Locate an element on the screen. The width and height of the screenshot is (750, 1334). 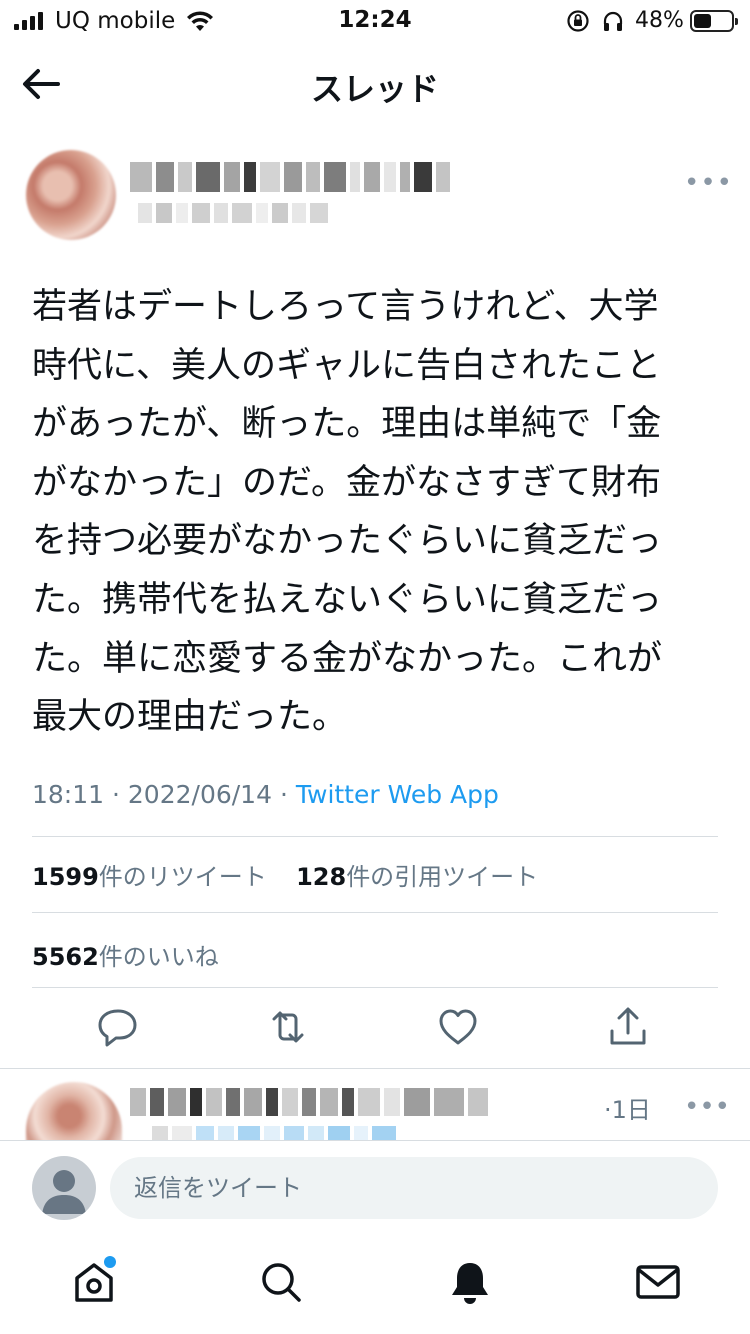
retweets-label: 件のリツイート is located at coordinates (182, 877).